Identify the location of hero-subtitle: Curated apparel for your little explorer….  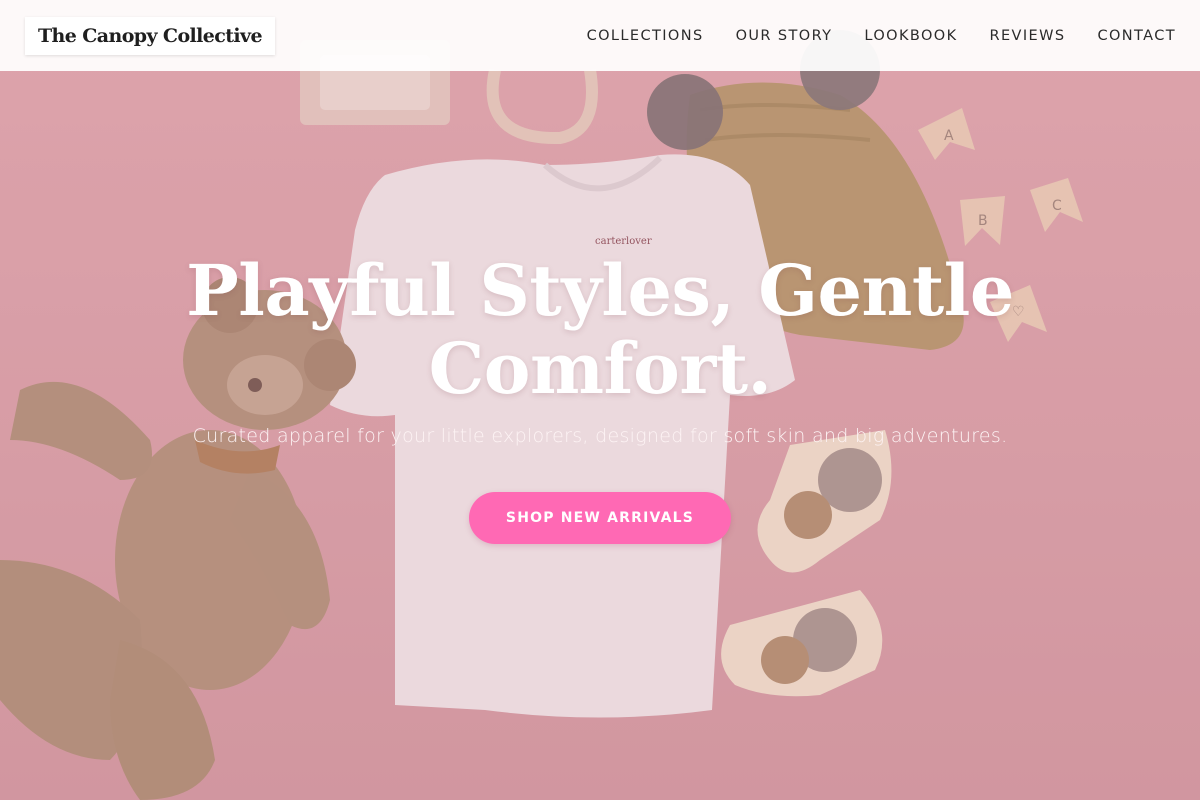
(600, 436).